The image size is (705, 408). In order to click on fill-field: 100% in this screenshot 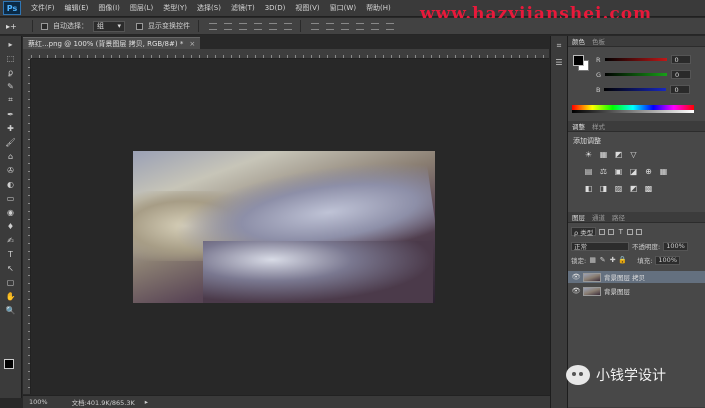, I will do `click(667, 260)`.